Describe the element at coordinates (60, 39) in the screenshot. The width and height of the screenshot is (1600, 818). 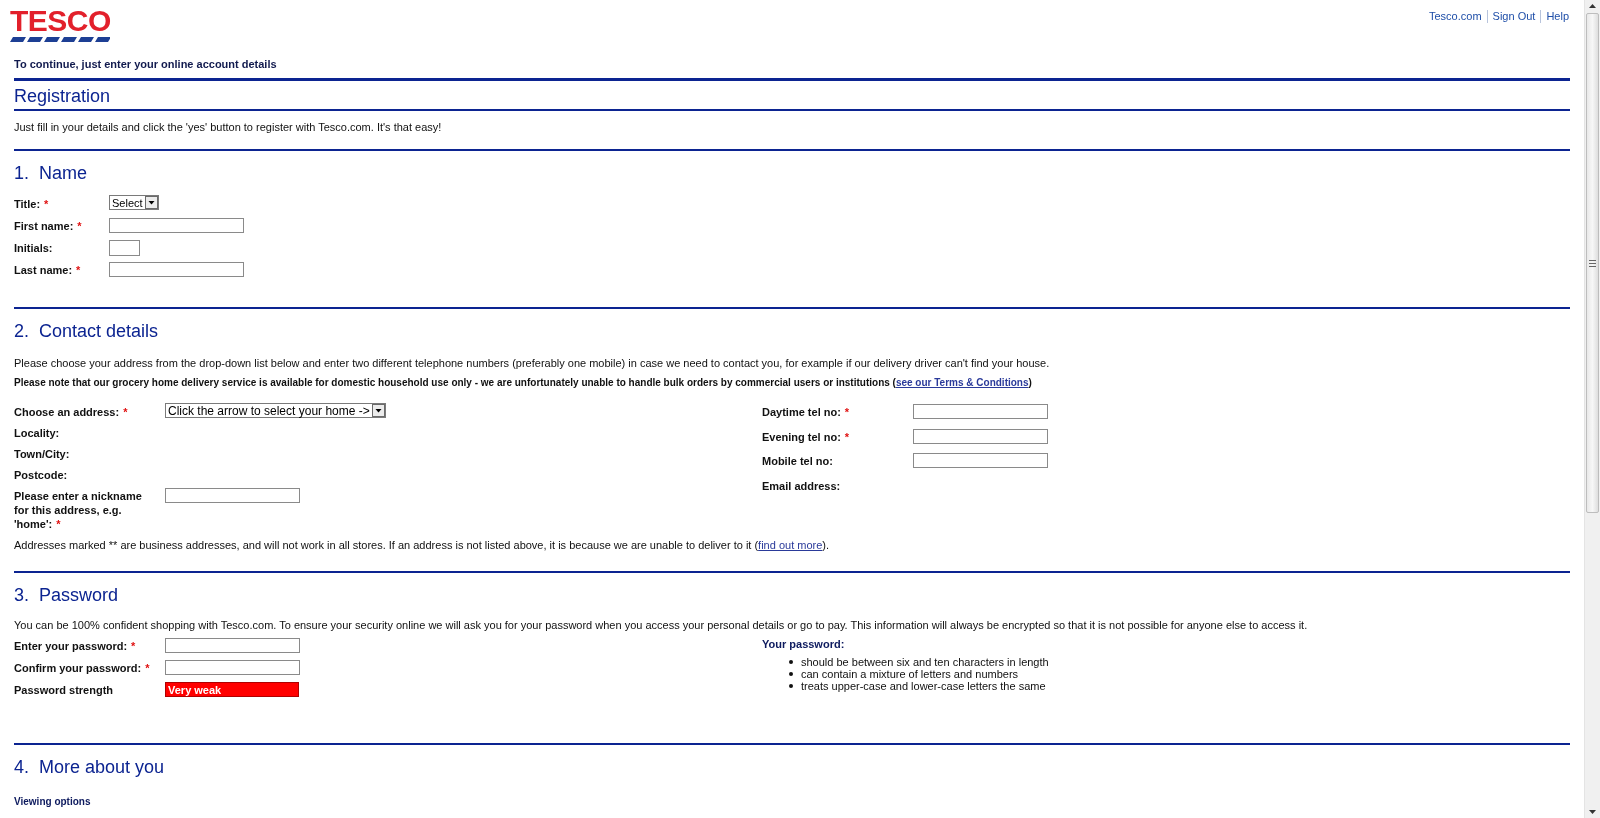
I see `logo-stripes-icon` at that location.